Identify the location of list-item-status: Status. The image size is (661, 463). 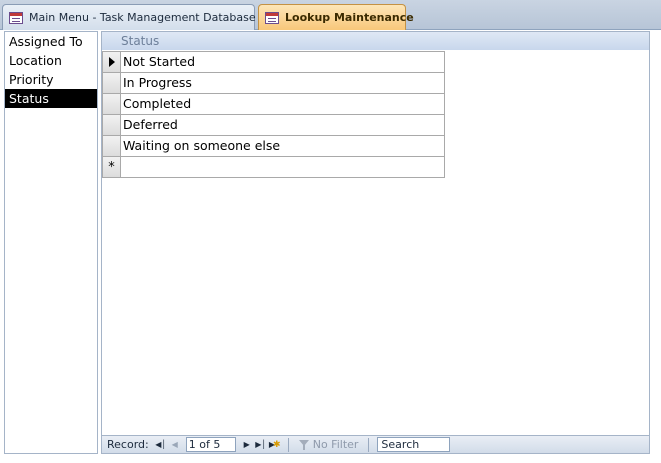
(51, 98).